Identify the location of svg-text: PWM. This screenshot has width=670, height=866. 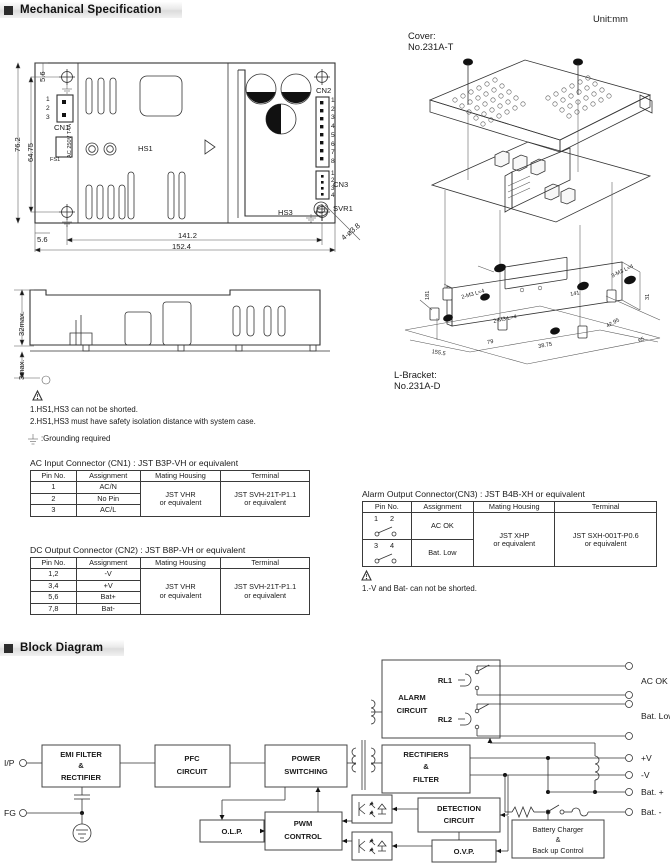
(303, 823).